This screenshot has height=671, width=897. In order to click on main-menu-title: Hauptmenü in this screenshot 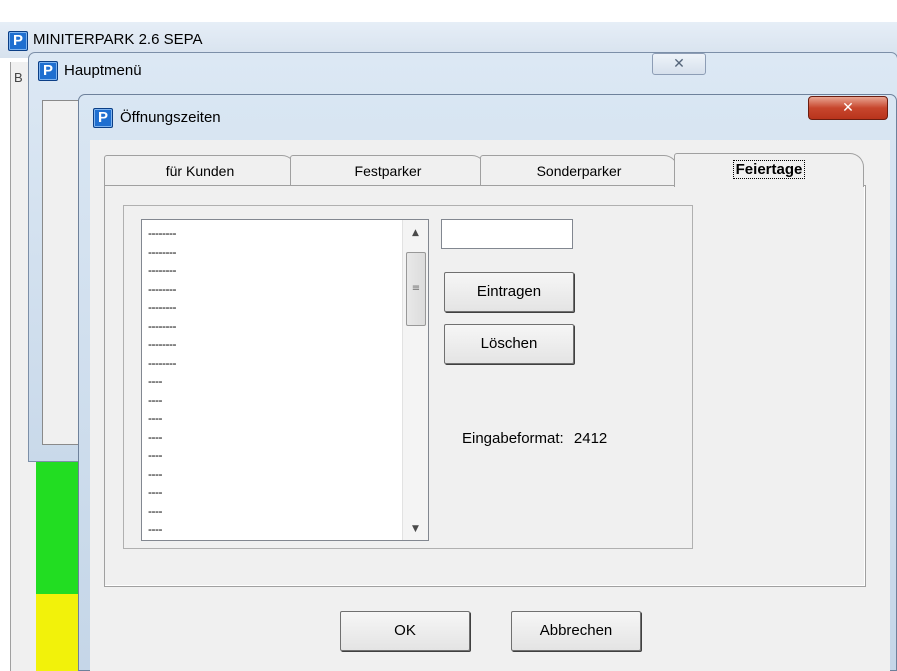, I will do `click(103, 70)`.